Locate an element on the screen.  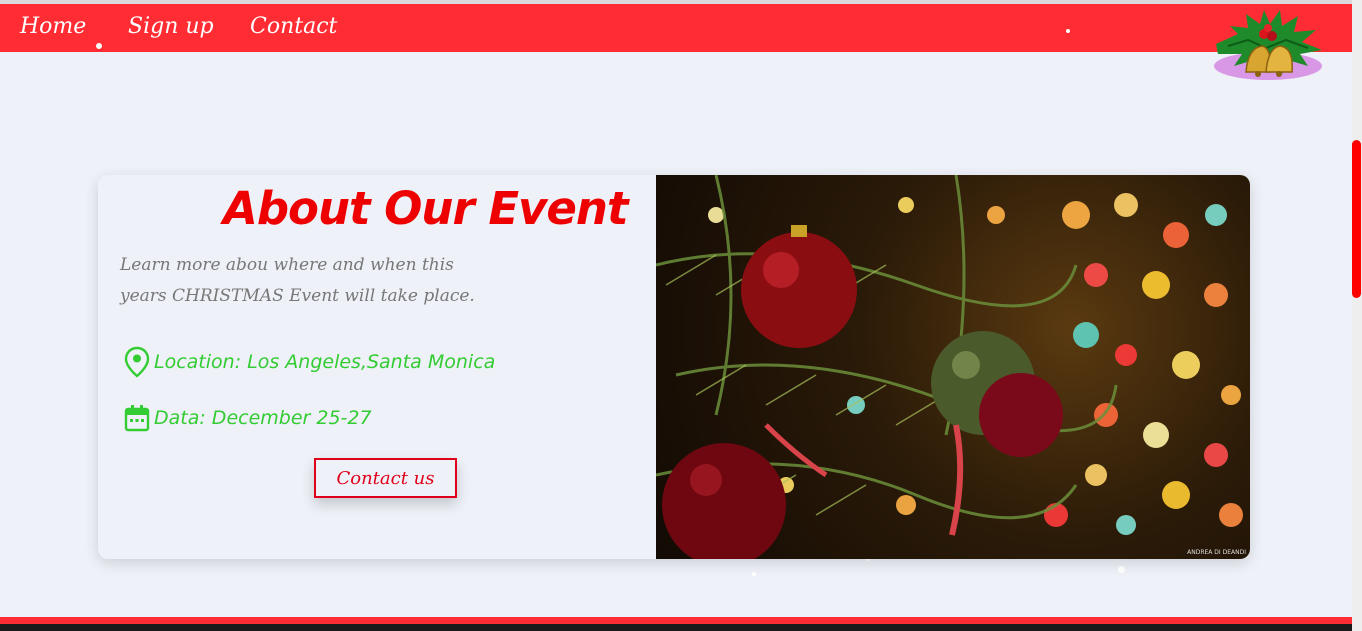
date-row: Data: December 25-27 is located at coordinates (248, 418).